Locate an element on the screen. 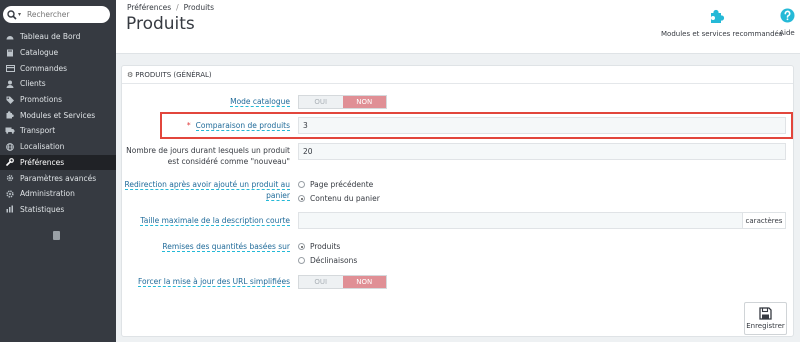 This screenshot has height=342, width=800. sidebar-item-orders: Commandes is located at coordinates (58, 68).